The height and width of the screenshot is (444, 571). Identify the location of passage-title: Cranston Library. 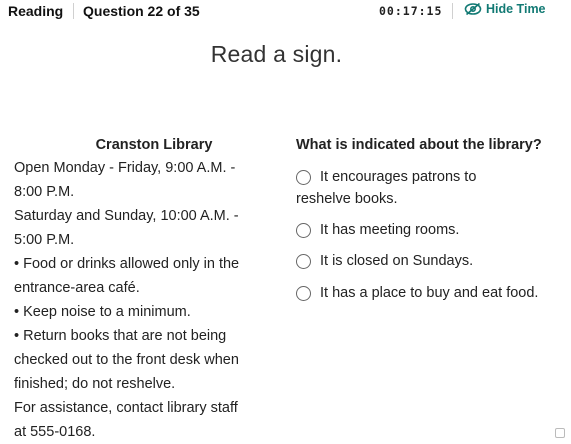
(154, 145).